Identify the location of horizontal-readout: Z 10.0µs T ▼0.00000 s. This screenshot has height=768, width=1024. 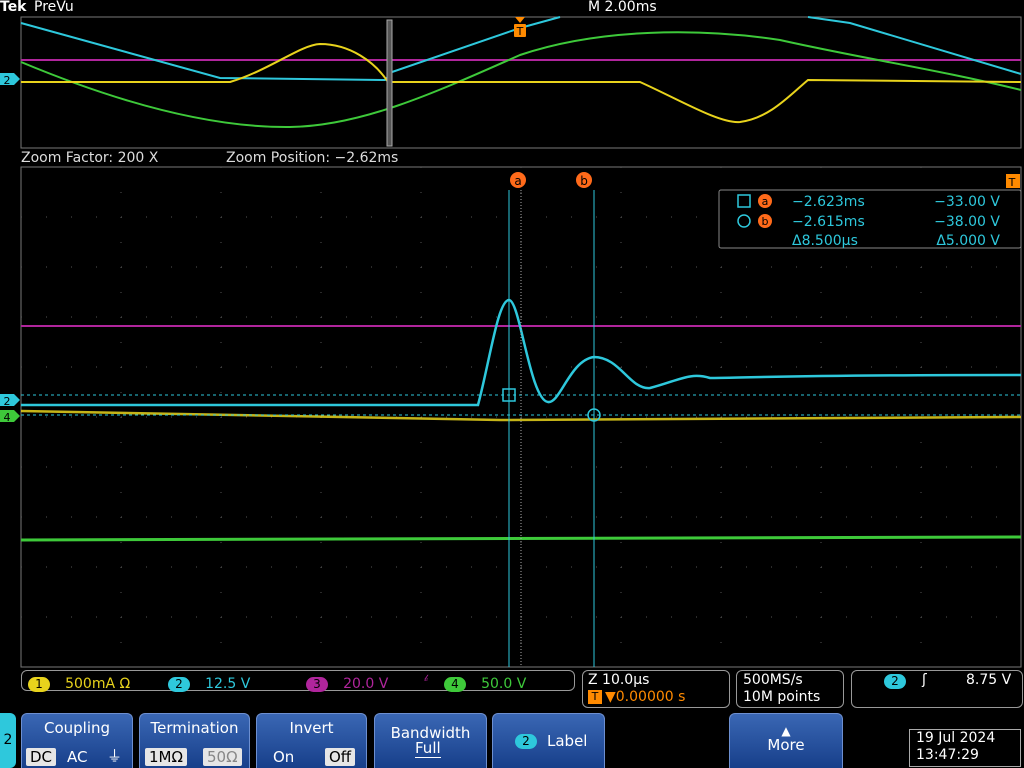
(656, 689).